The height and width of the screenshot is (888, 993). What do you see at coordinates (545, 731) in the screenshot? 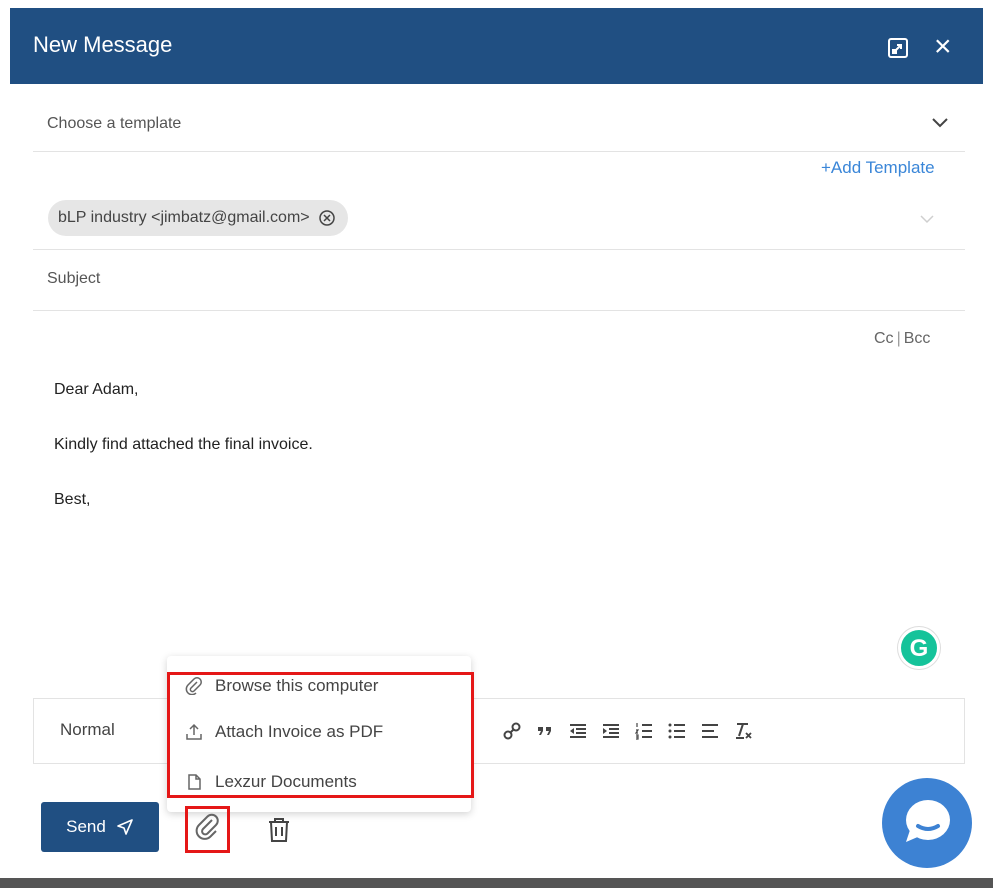
I see `quote-icon` at bounding box center [545, 731].